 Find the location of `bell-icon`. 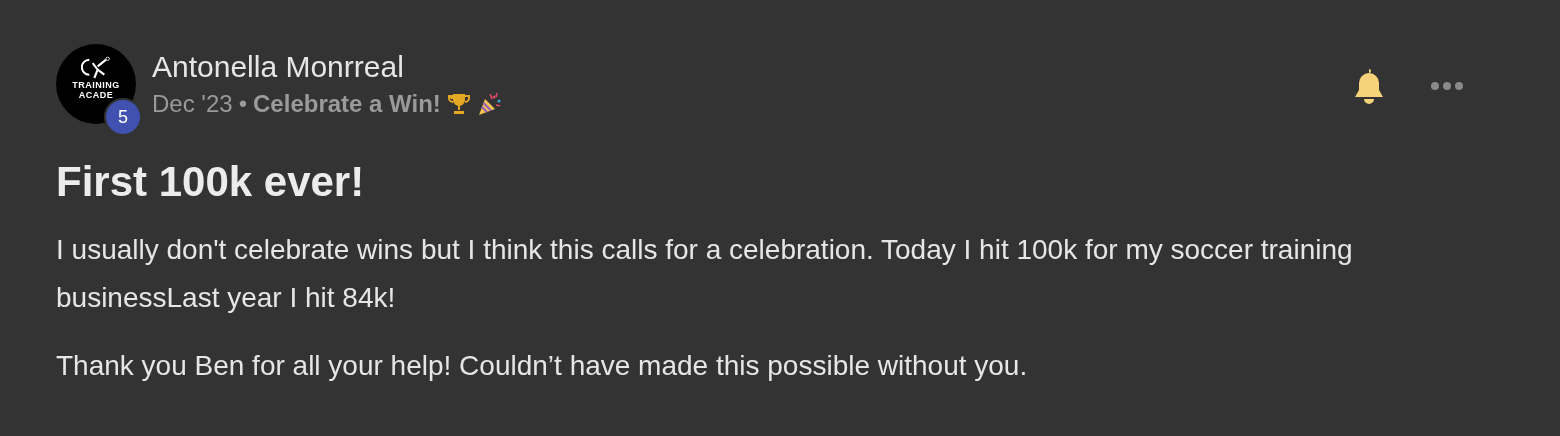

bell-icon is located at coordinates (1369, 86).